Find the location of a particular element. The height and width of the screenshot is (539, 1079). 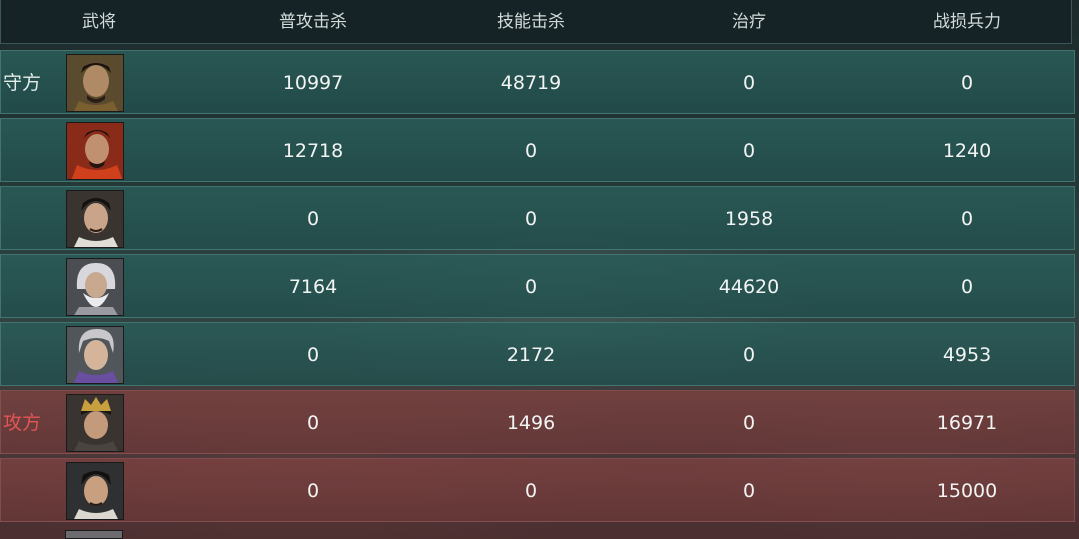

table-row: 0 0 0 15000 is located at coordinates (537, 490).